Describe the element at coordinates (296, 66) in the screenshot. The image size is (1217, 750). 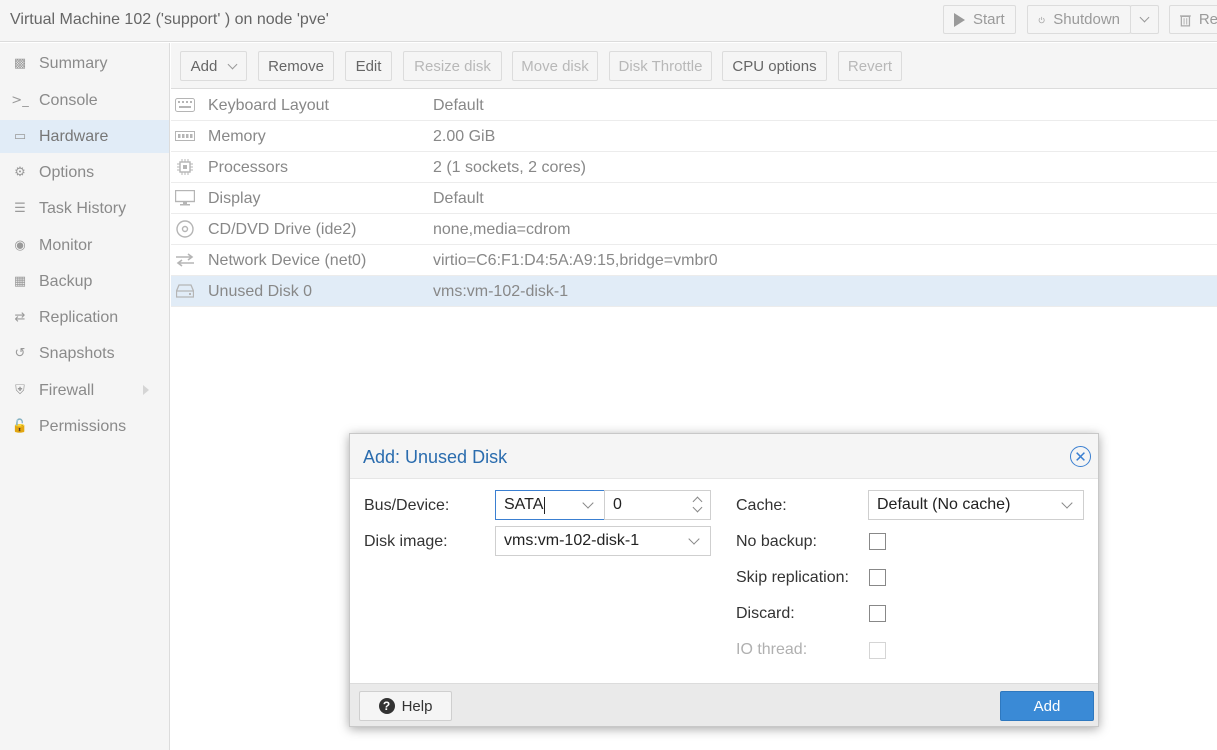
I see `remove-button: Remove` at that location.